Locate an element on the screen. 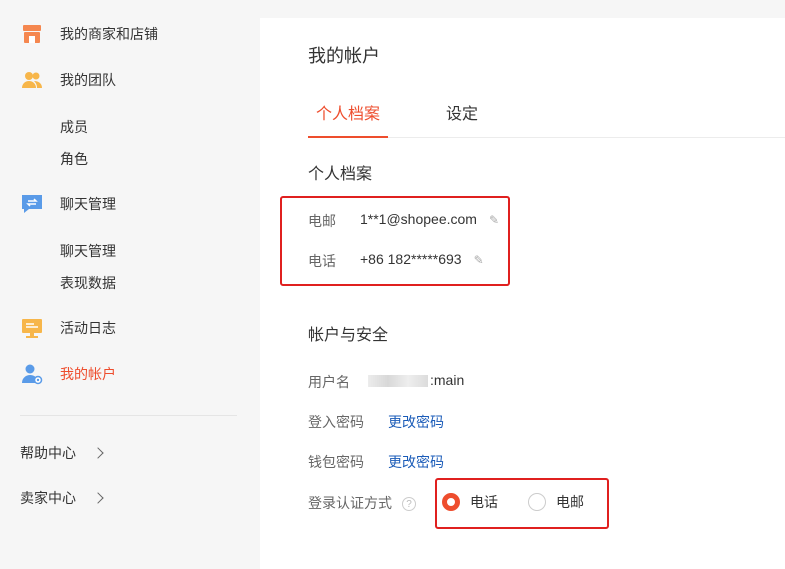  sidebar-subitem-roles: 角色 is located at coordinates (74, 159).